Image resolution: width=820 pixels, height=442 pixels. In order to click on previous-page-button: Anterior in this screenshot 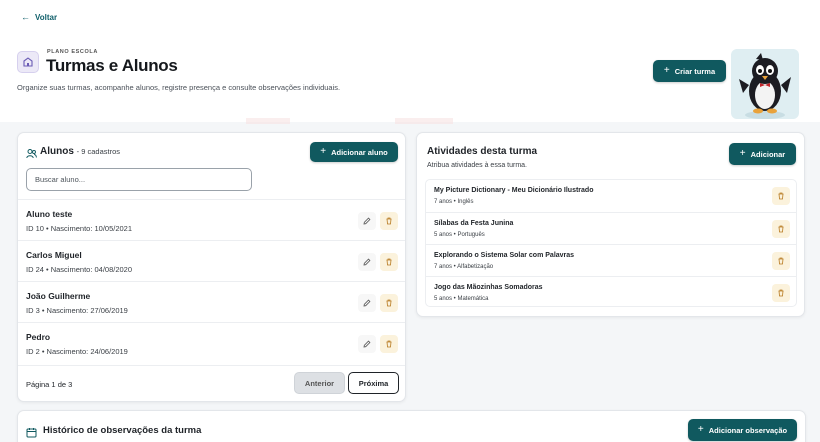, I will do `click(319, 383)`.